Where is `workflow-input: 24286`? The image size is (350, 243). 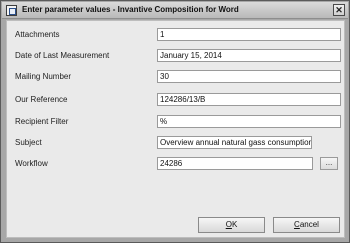
workflow-input: 24286 is located at coordinates (235, 163).